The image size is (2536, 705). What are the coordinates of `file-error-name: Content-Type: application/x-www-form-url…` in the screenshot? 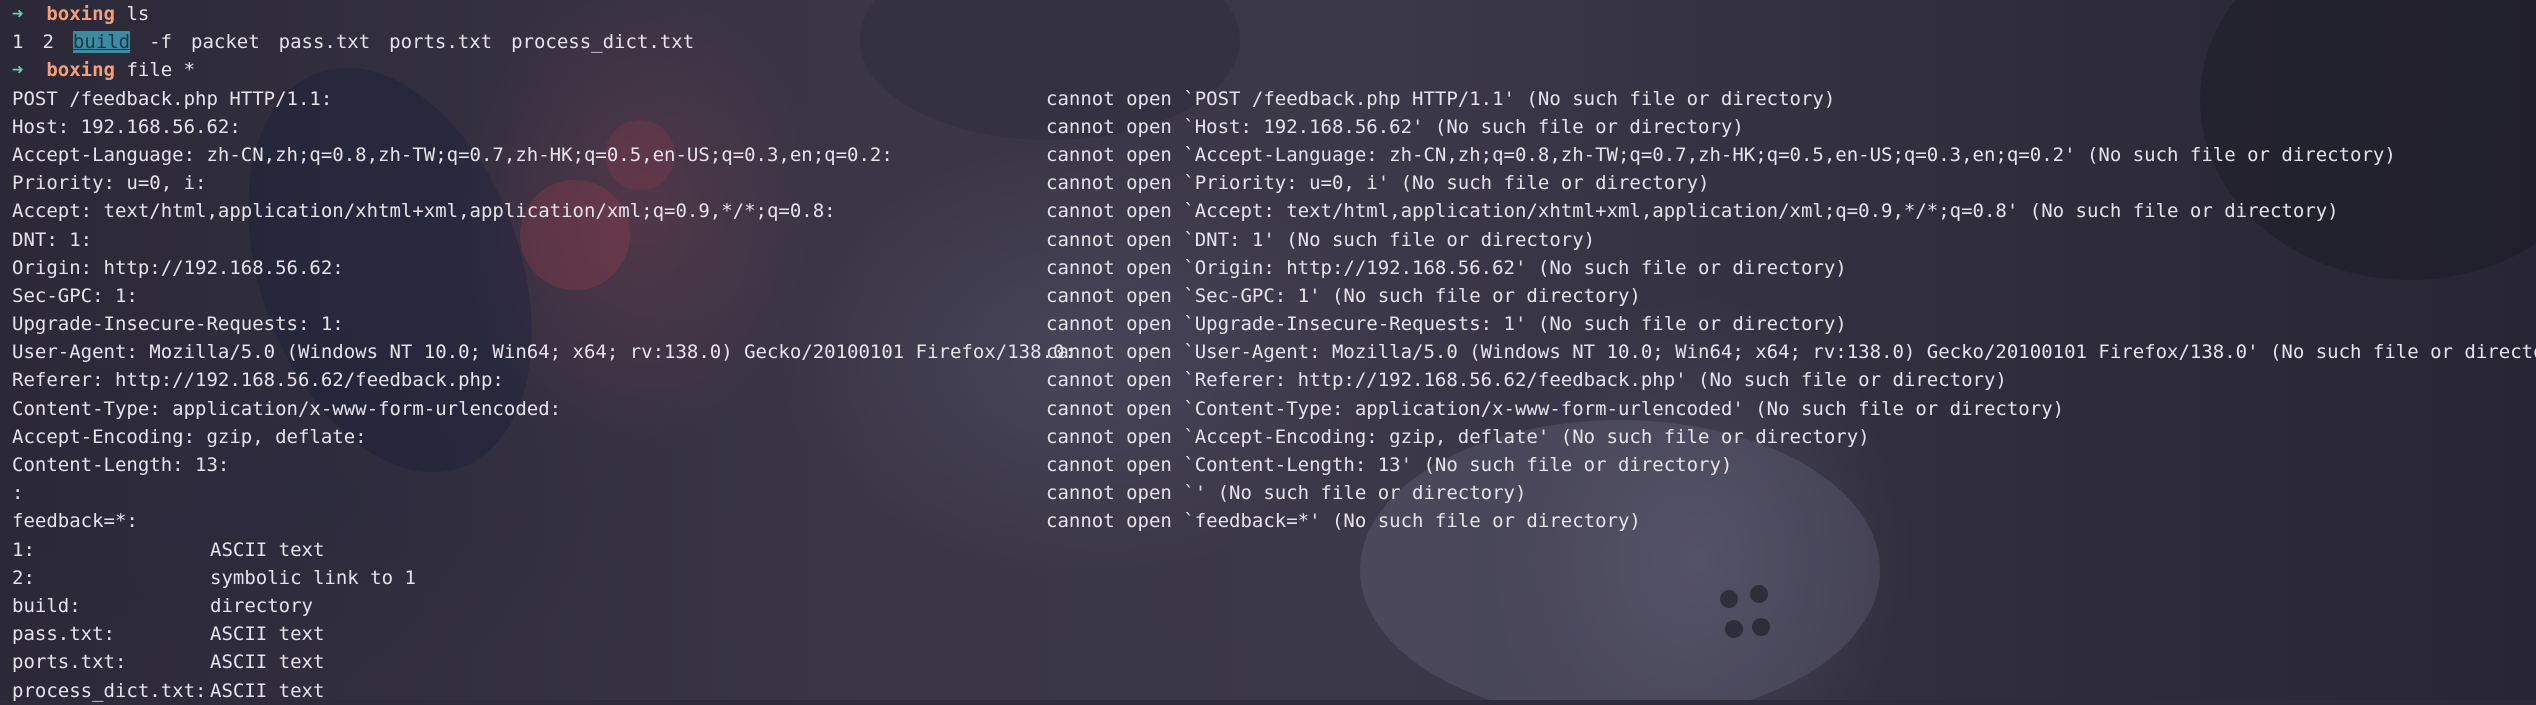 It's located at (287, 408).